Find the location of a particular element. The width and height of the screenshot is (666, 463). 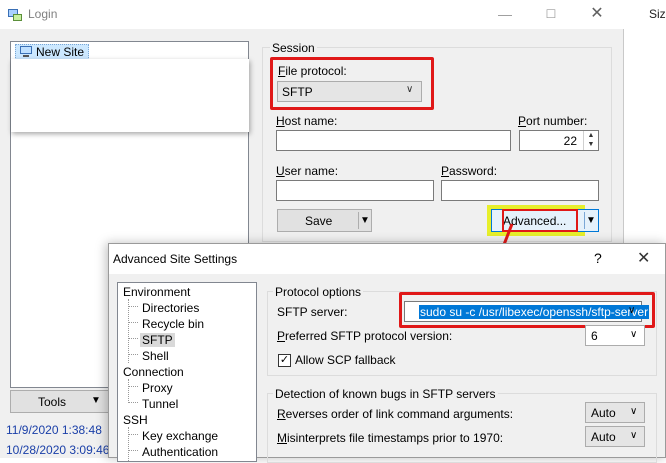

misinterprets-select: Auto ∨ is located at coordinates (615, 436).